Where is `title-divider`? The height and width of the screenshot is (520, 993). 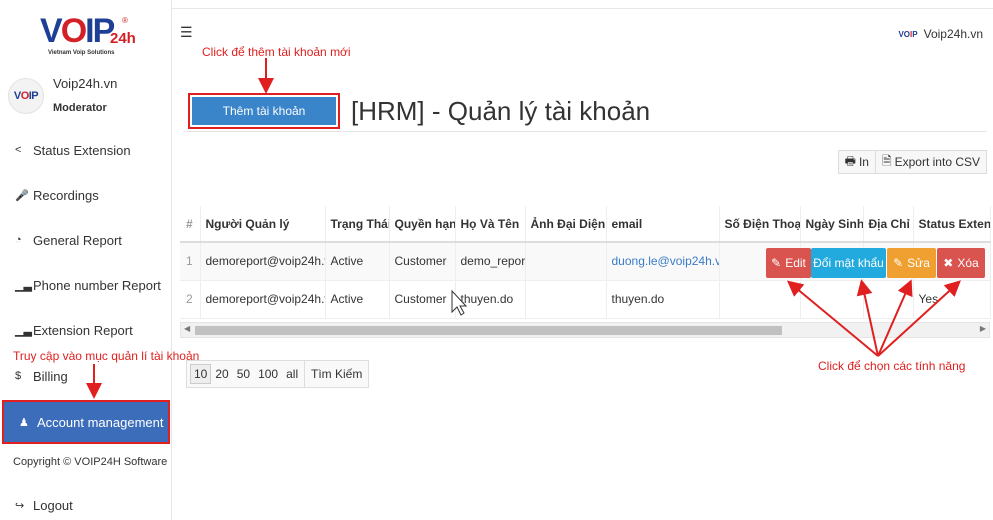
title-divider is located at coordinates (585, 131).